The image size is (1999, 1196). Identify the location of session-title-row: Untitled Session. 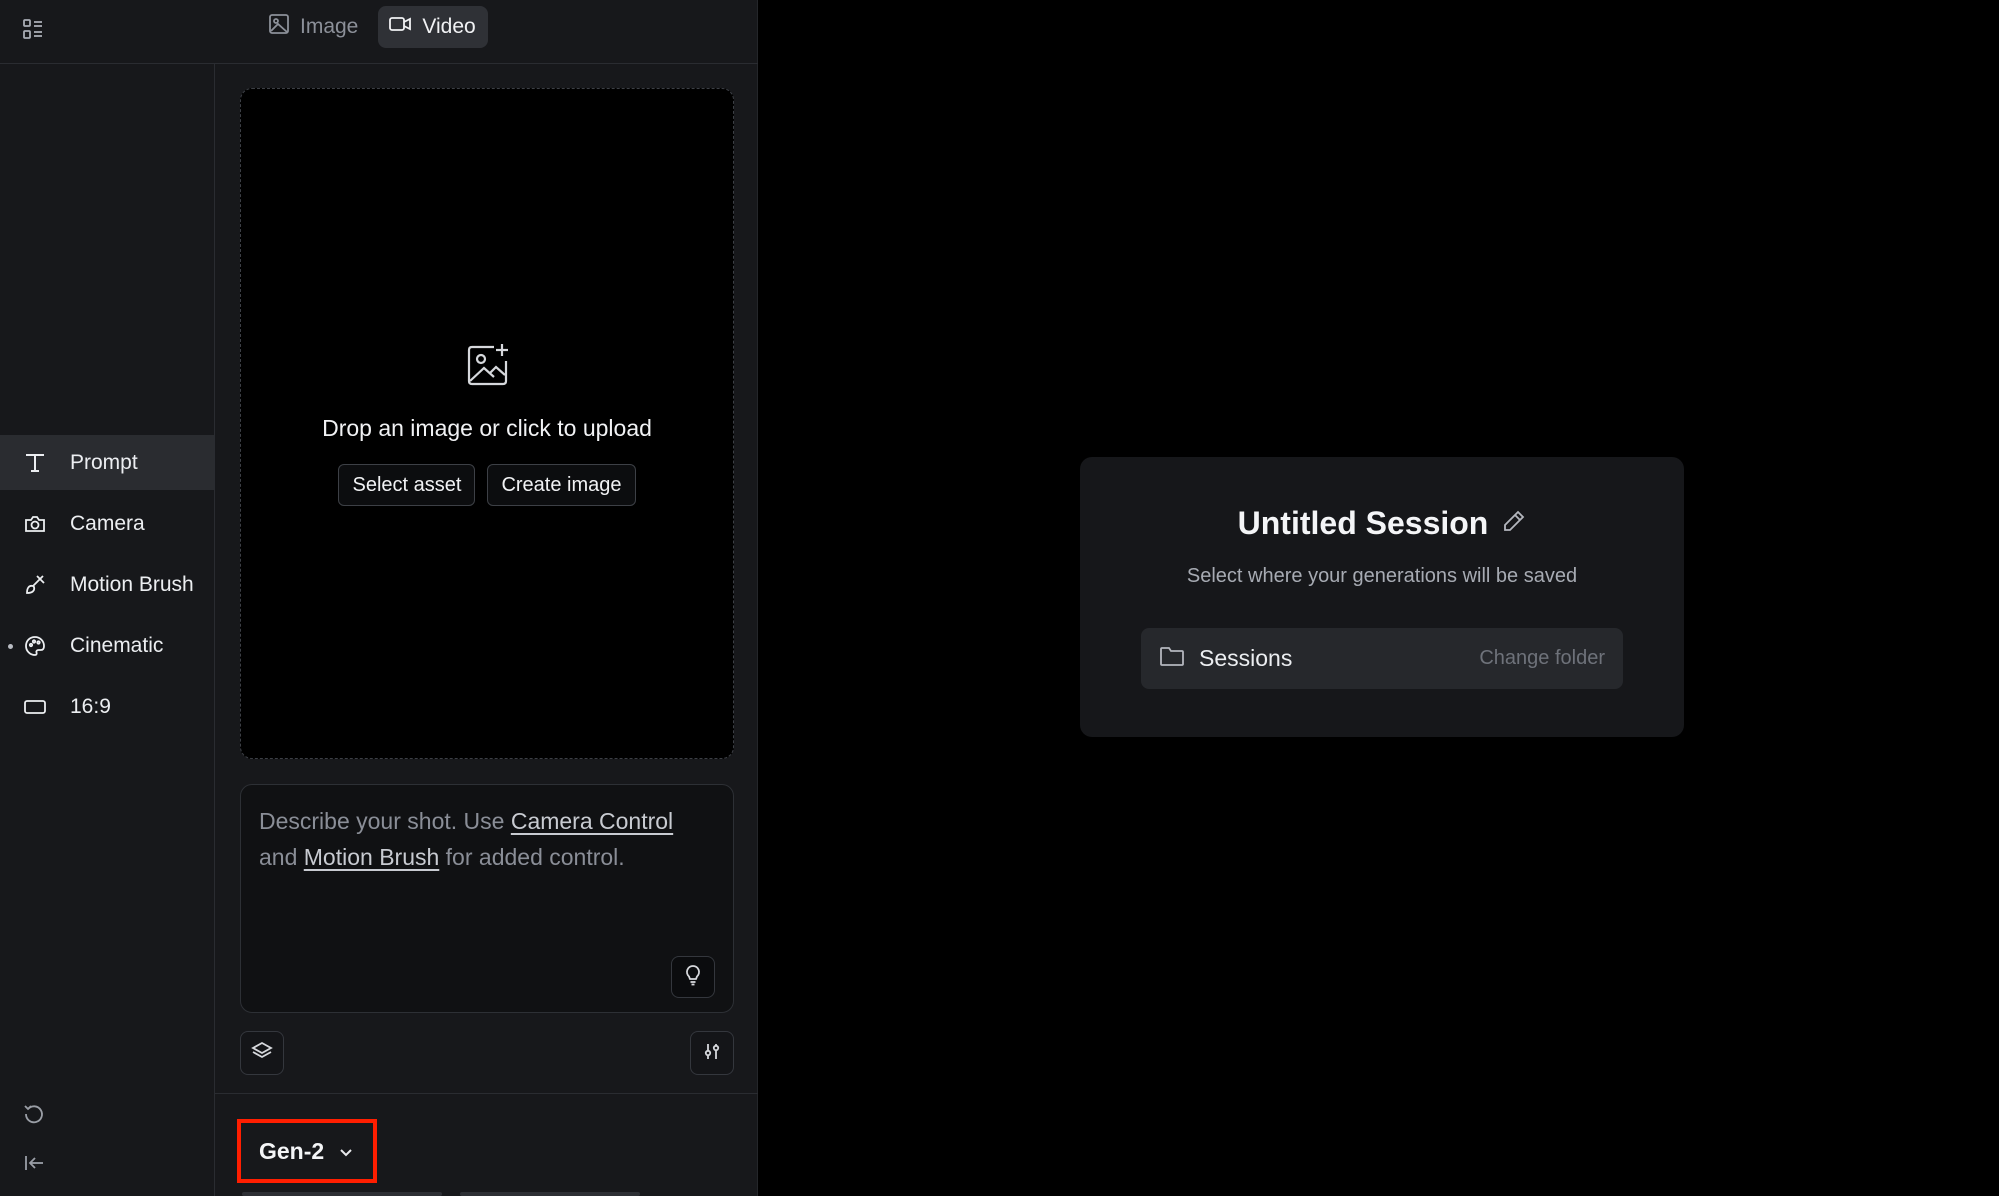
(1382, 523).